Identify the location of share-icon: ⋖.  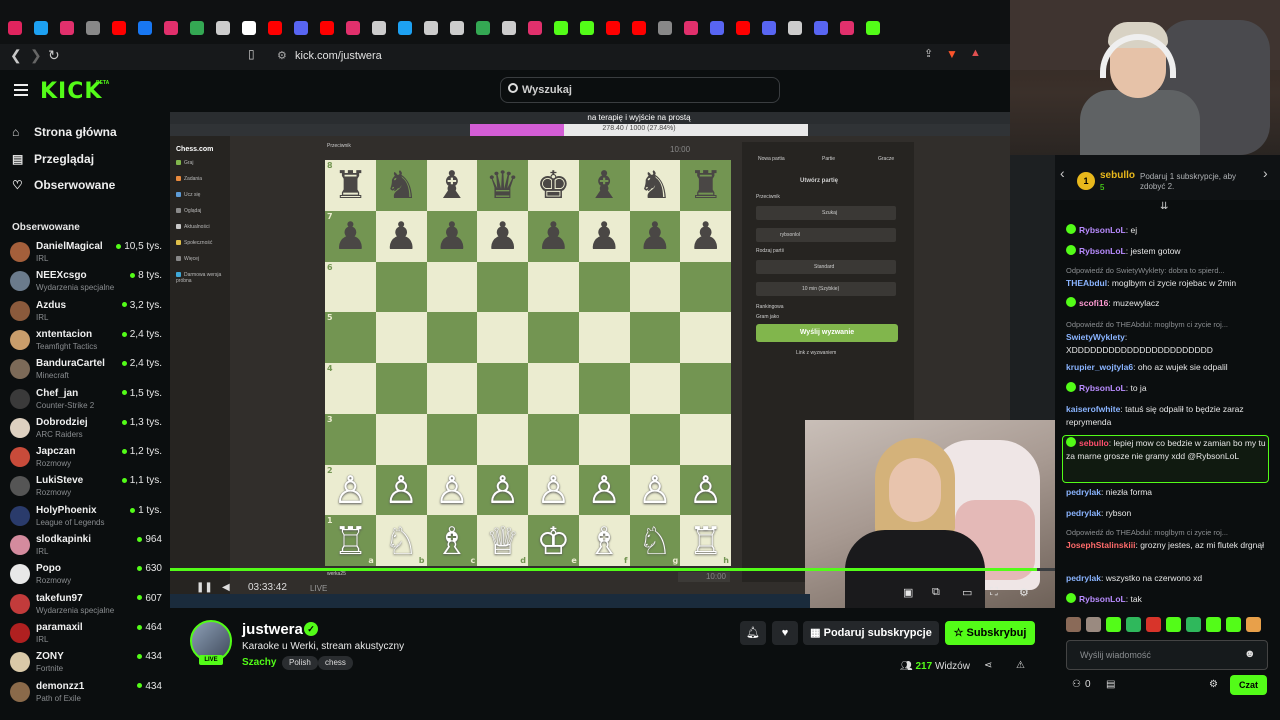
(988, 665).